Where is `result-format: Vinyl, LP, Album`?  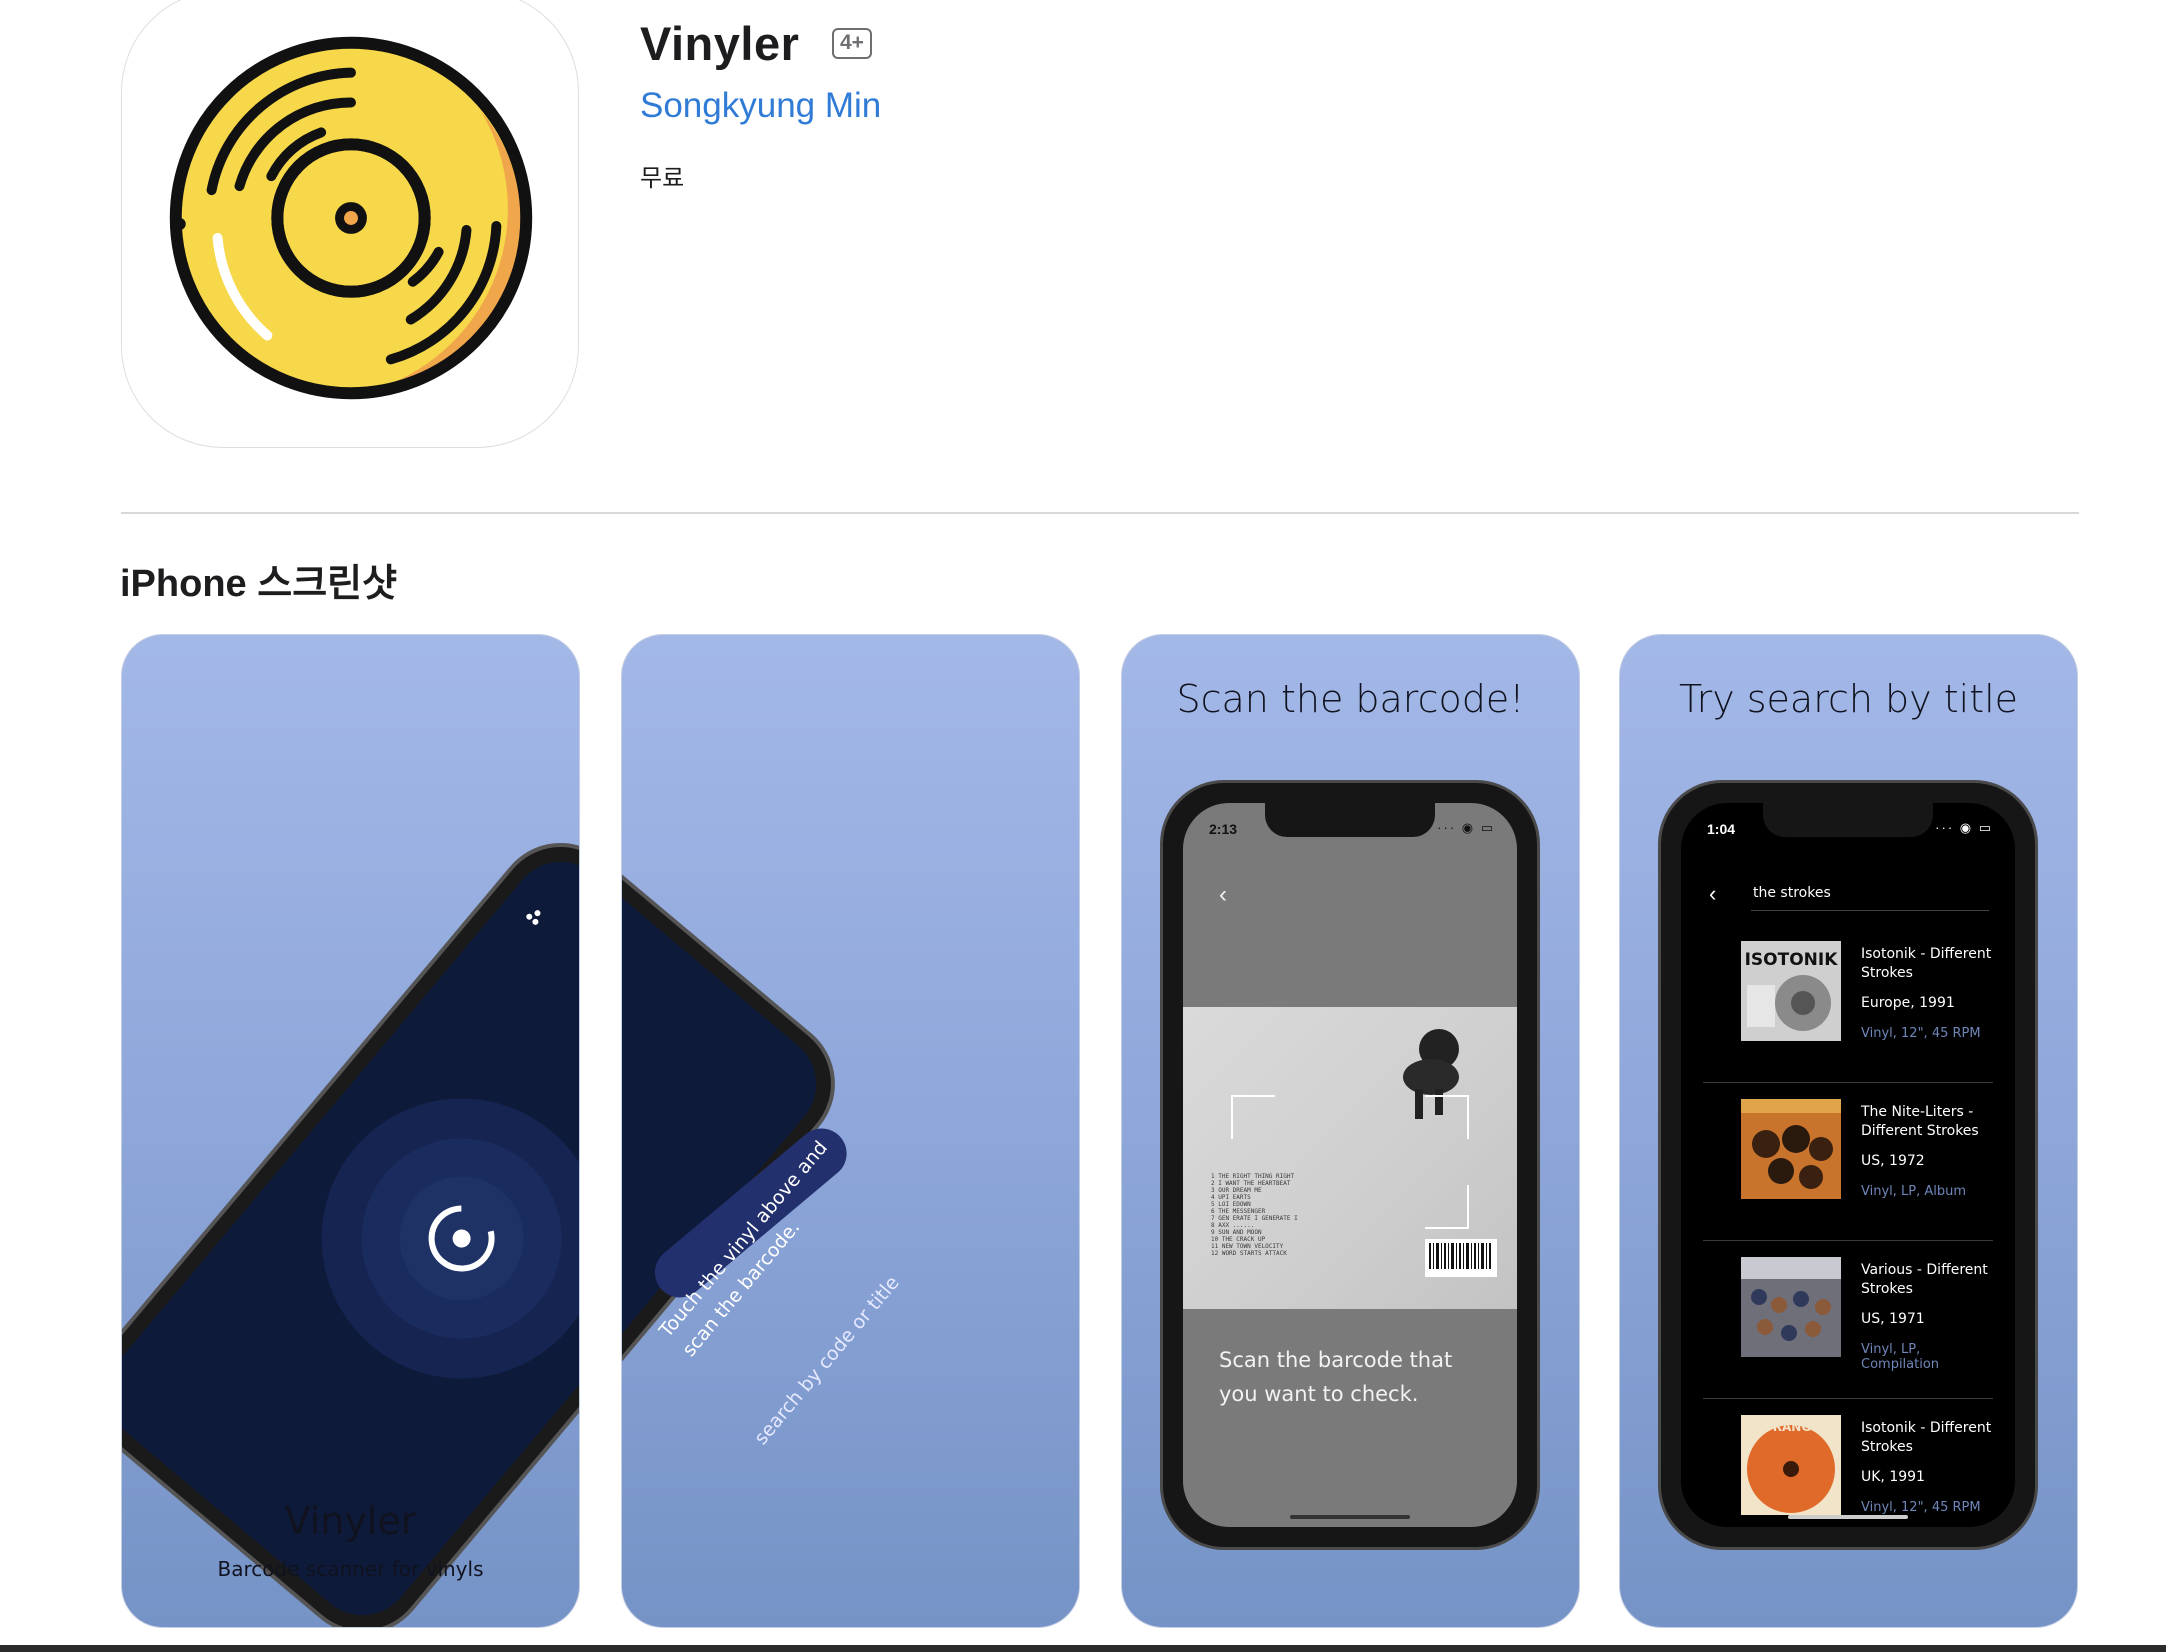 result-format: Vinyl, LP, Album is located at coordinates (1914, 1191).